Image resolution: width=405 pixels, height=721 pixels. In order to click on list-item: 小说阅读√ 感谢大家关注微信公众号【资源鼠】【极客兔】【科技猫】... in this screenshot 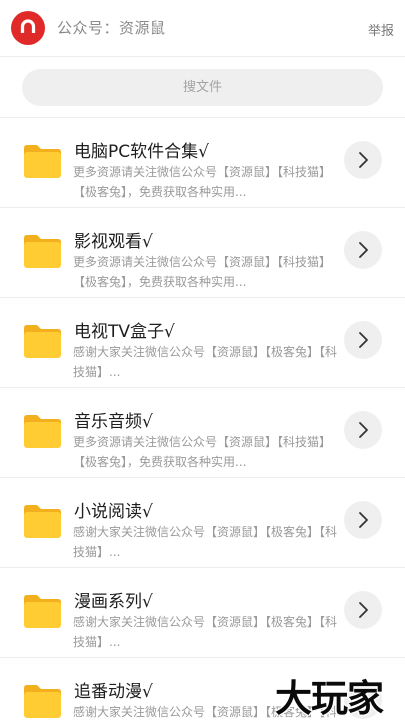, I will do `click(202, 522)`.